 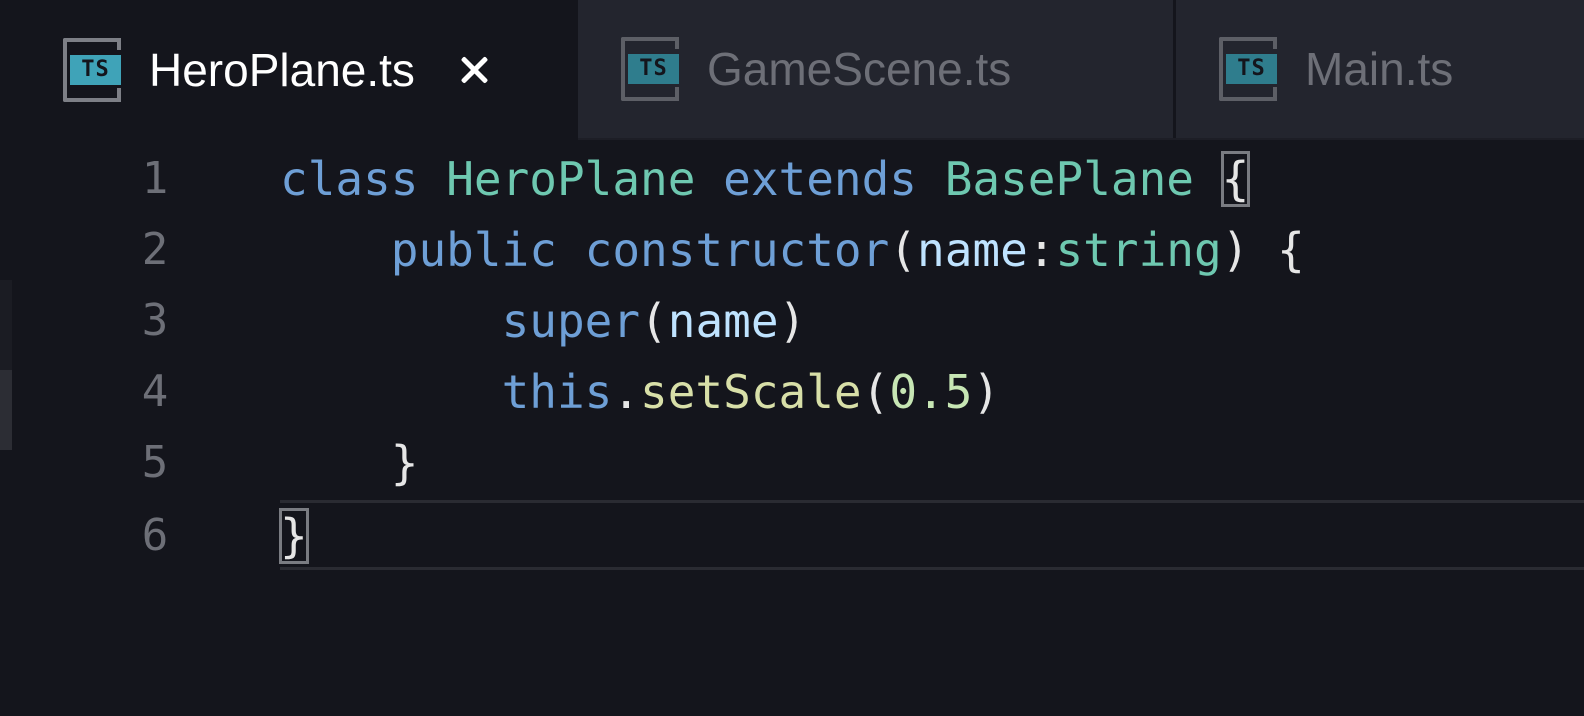 What do you see at coordinates (859, 69) in the screenshot?
I see `tab-label: GameScene.ts` at bounding box center [859, 69].